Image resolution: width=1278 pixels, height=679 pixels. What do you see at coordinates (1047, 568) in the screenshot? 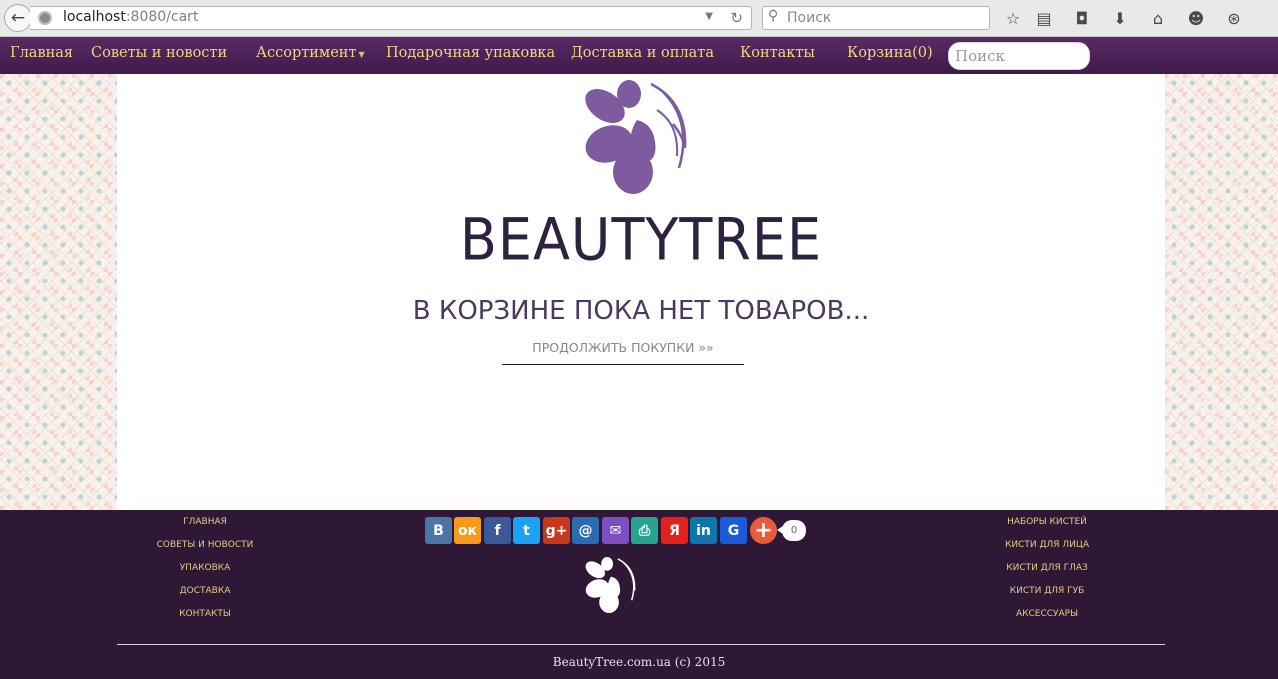
I see `footer-link-eye-brushes: КИСТИ ДЛЯ ГЛАЗ` at bounding box center [1047, 568].